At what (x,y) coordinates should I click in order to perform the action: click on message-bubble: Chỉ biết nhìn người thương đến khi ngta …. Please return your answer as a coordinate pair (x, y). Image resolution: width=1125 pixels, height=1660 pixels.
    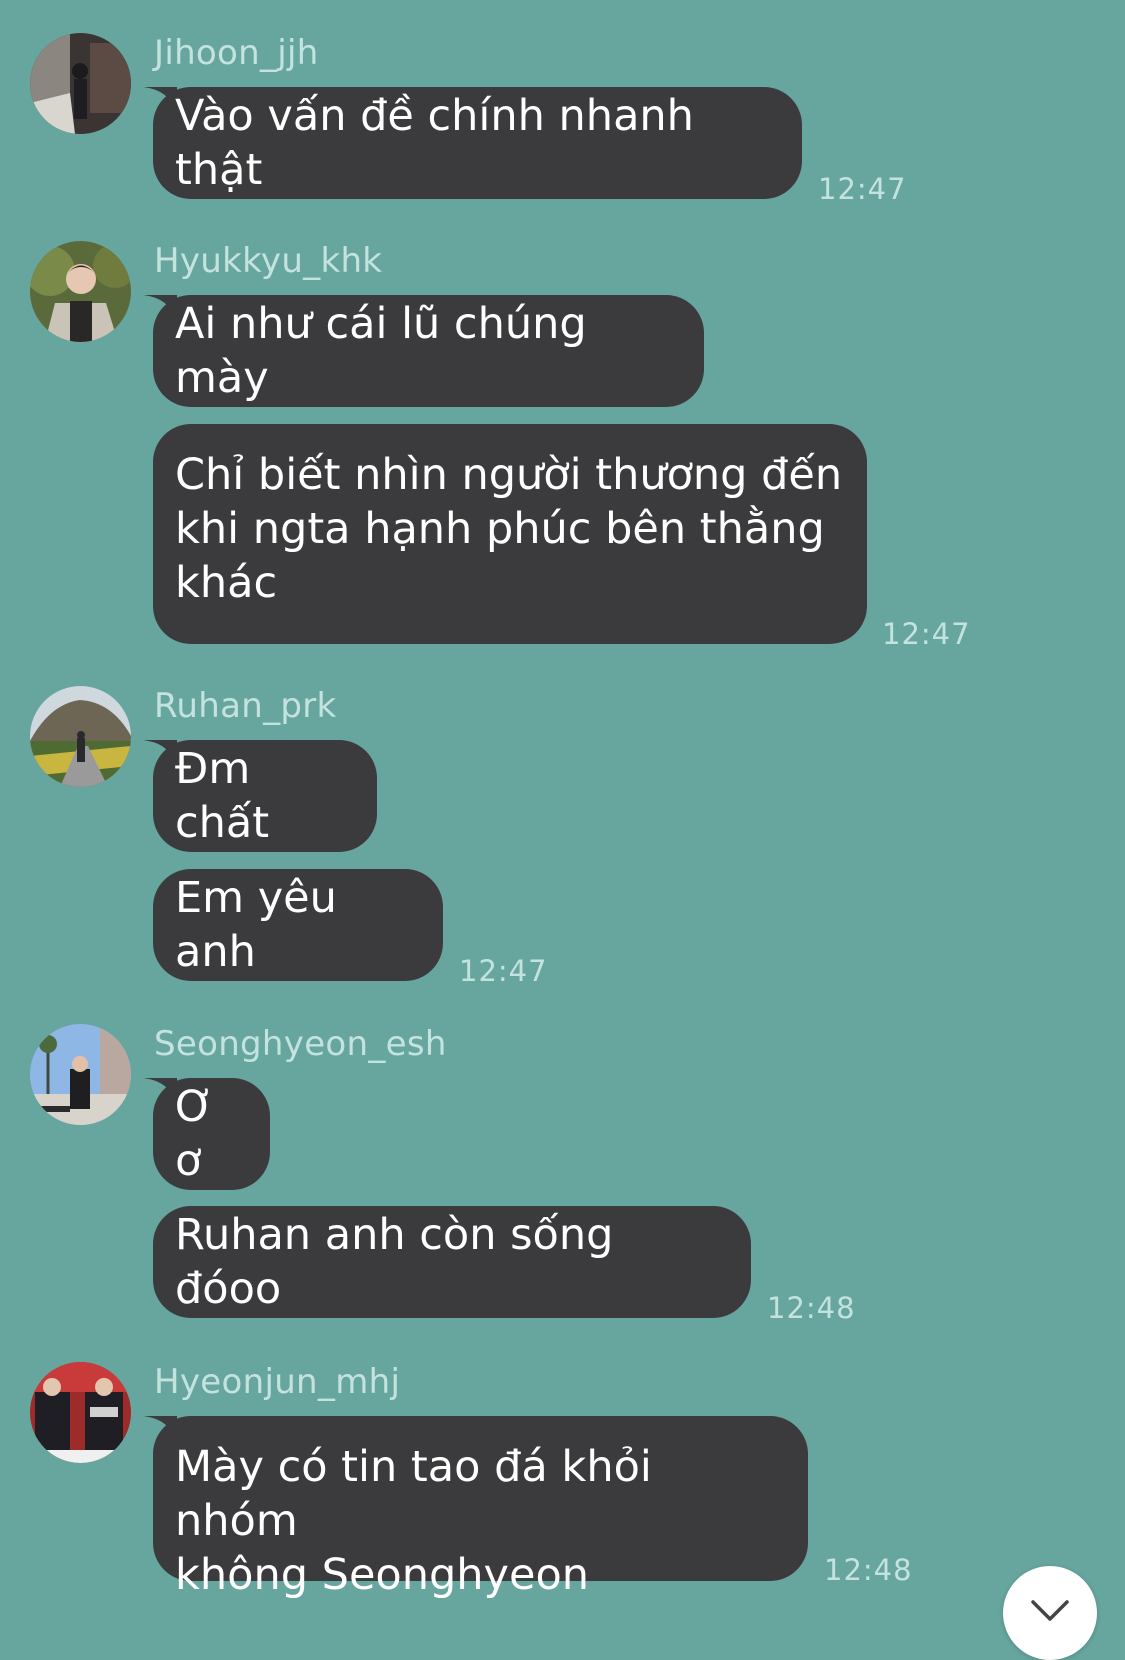
    Looking at the image, I should click on (510, 534).